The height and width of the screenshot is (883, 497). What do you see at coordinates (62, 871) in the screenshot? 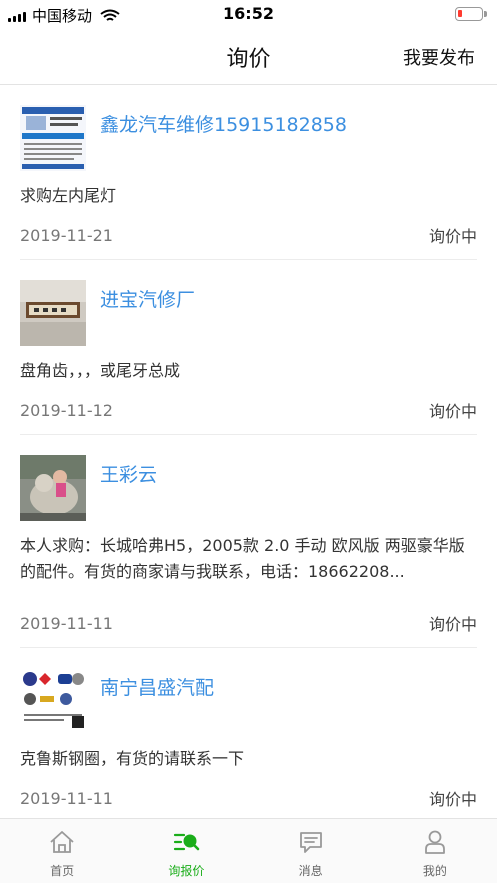
I see `tab-label: 首页` at bounding box center [62, 871].